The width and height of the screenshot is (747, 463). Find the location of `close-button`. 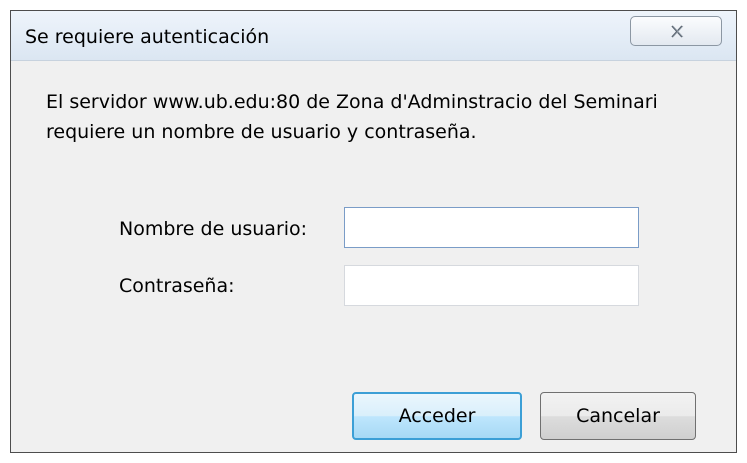

close-button is located at coordinates (676, 31).